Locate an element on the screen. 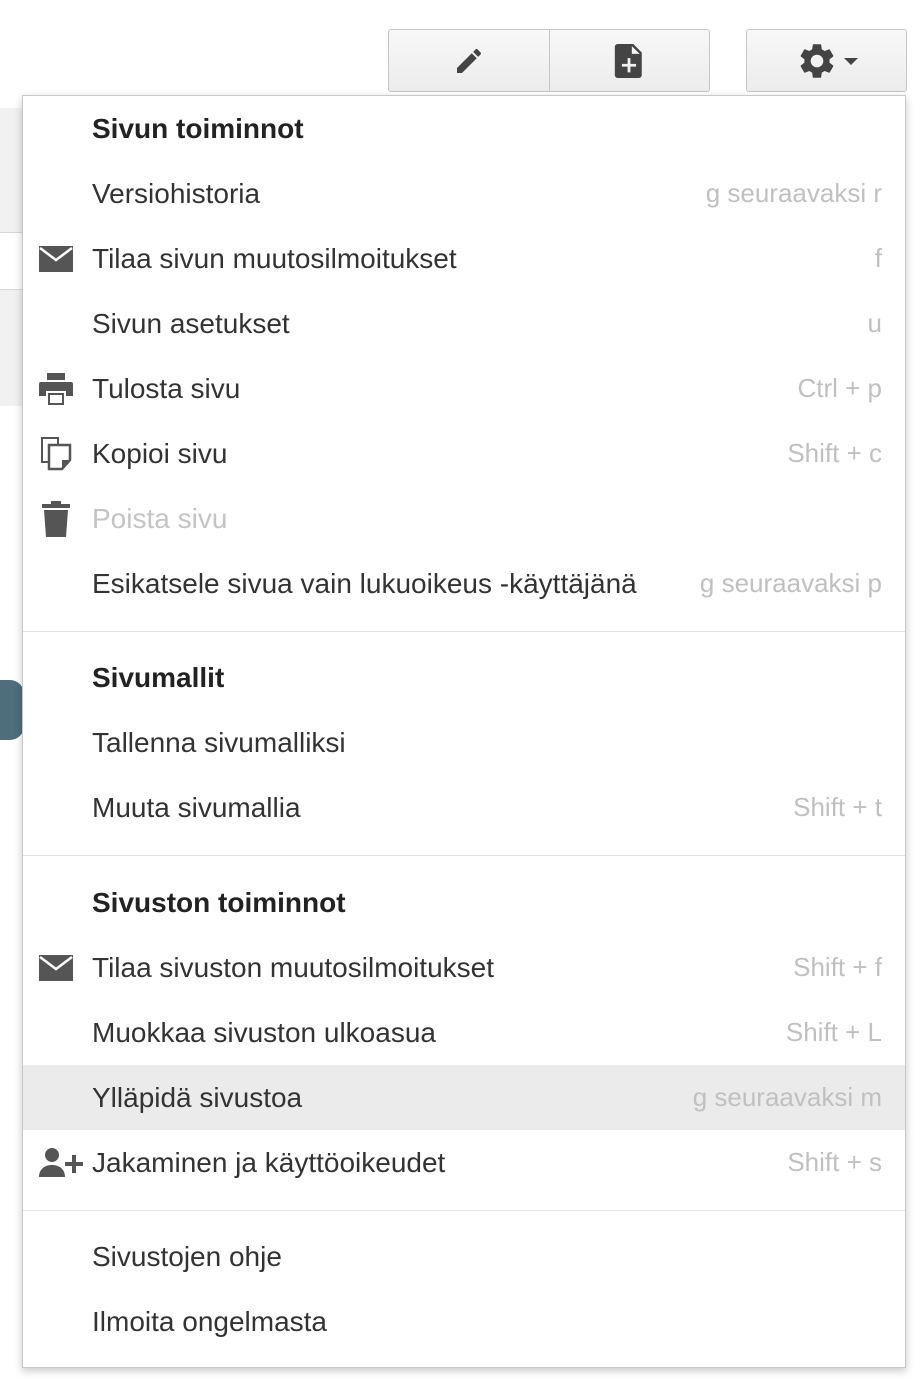  menu-item-shortcut: g seuraavaksi p is located at coordinates (790, 583).